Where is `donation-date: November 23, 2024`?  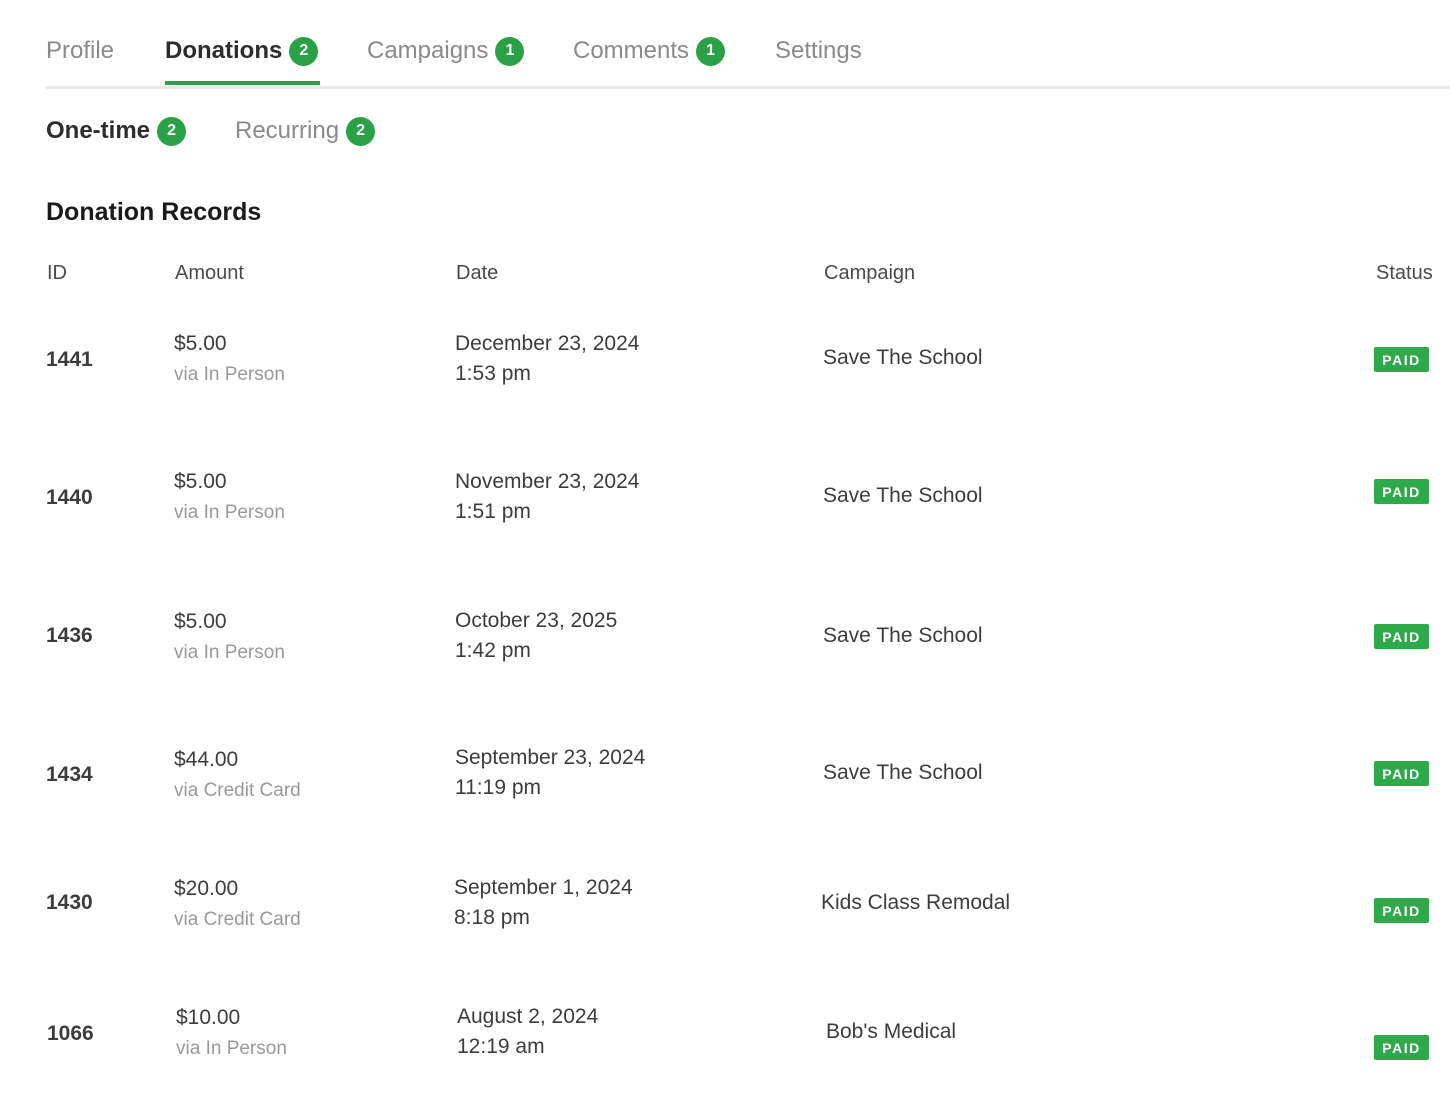
donation-date: November 23, 2024 is located at coordinates (547, 481).